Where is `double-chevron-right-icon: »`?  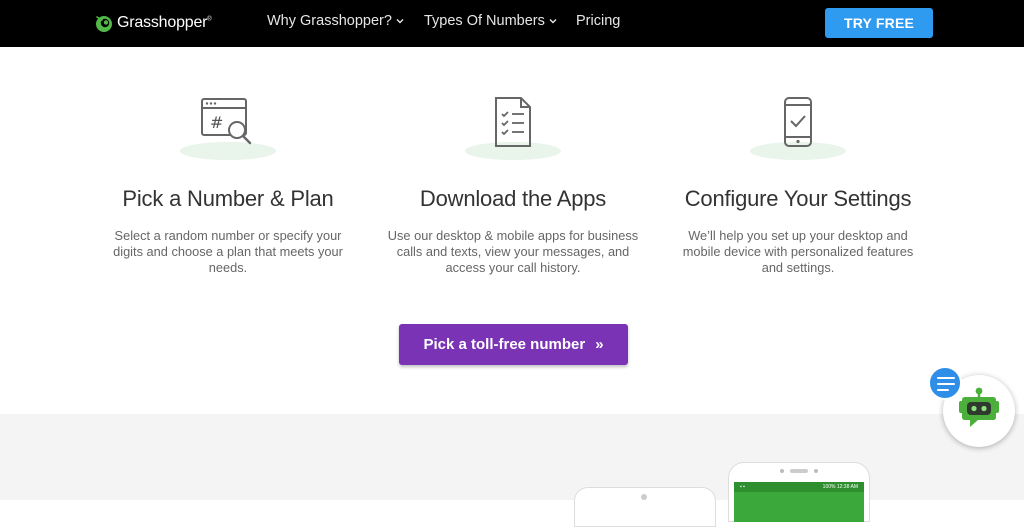 double-chevron-right-icon: » is located at coordinates (599, 344).